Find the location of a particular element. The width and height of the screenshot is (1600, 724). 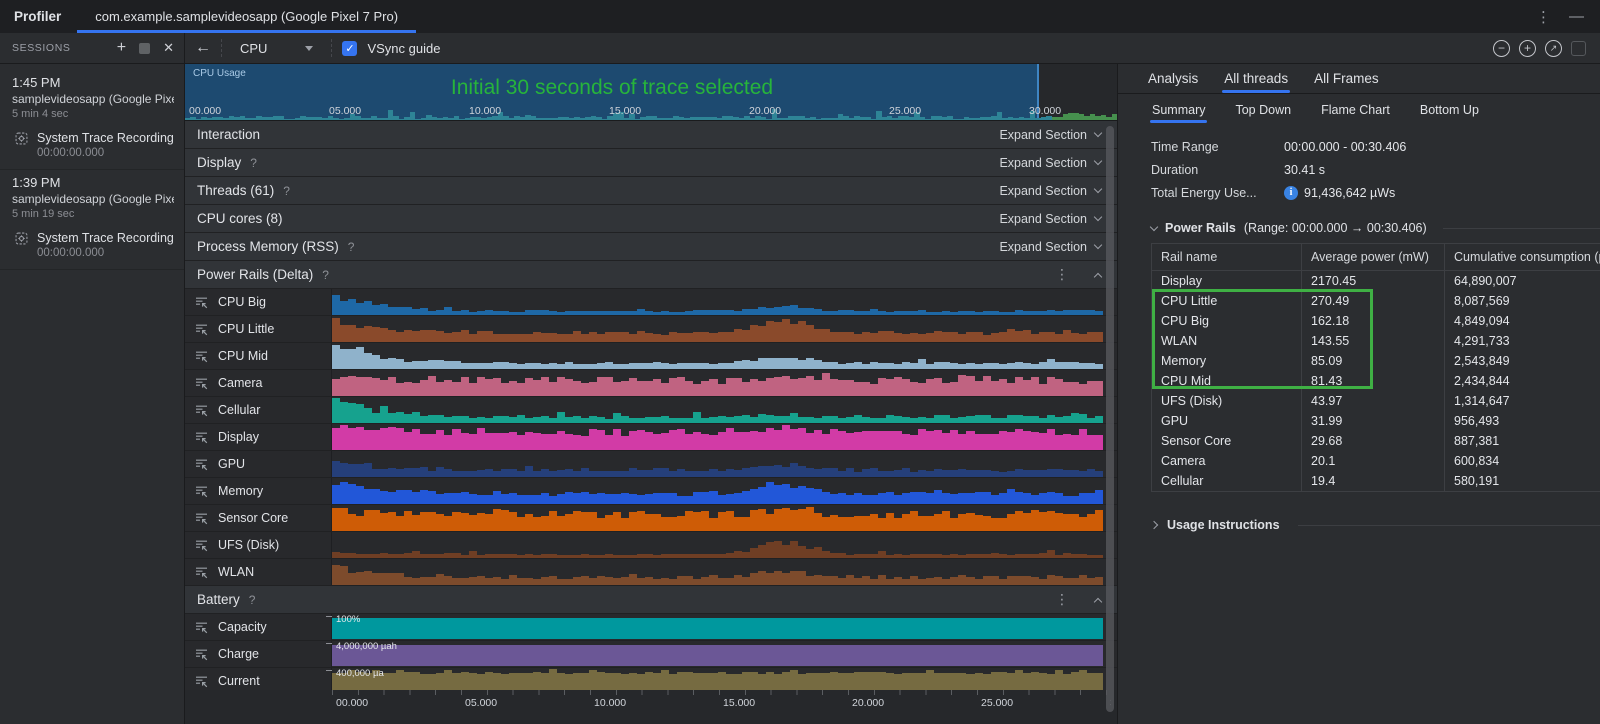

rail-label: CPU Little is located at coordinates (246, 329).